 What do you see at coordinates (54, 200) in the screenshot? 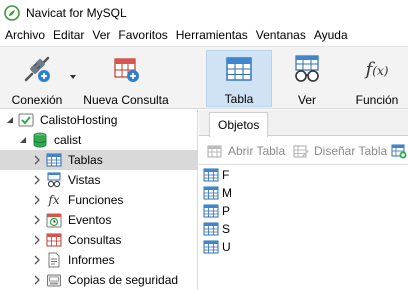
I see `function-fx-icon: fx` at bounding box center [54, 200].